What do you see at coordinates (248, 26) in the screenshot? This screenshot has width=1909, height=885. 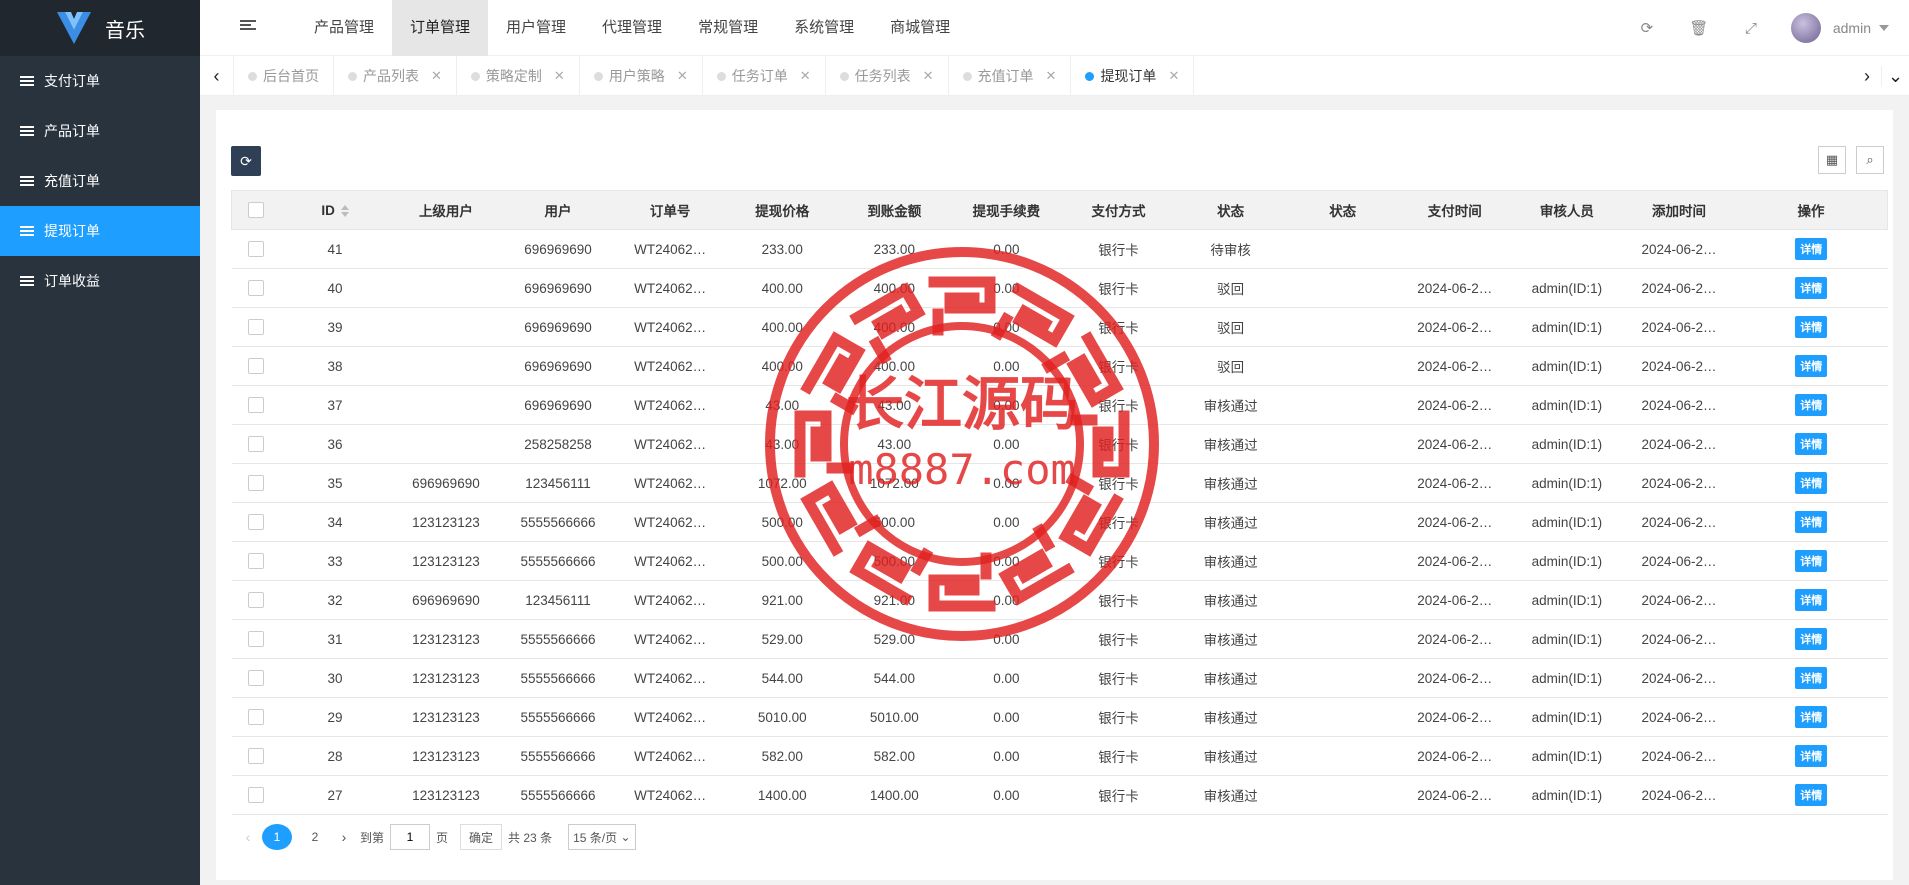 I see `menu-toggle-icon` at bounding box center [248, 26].